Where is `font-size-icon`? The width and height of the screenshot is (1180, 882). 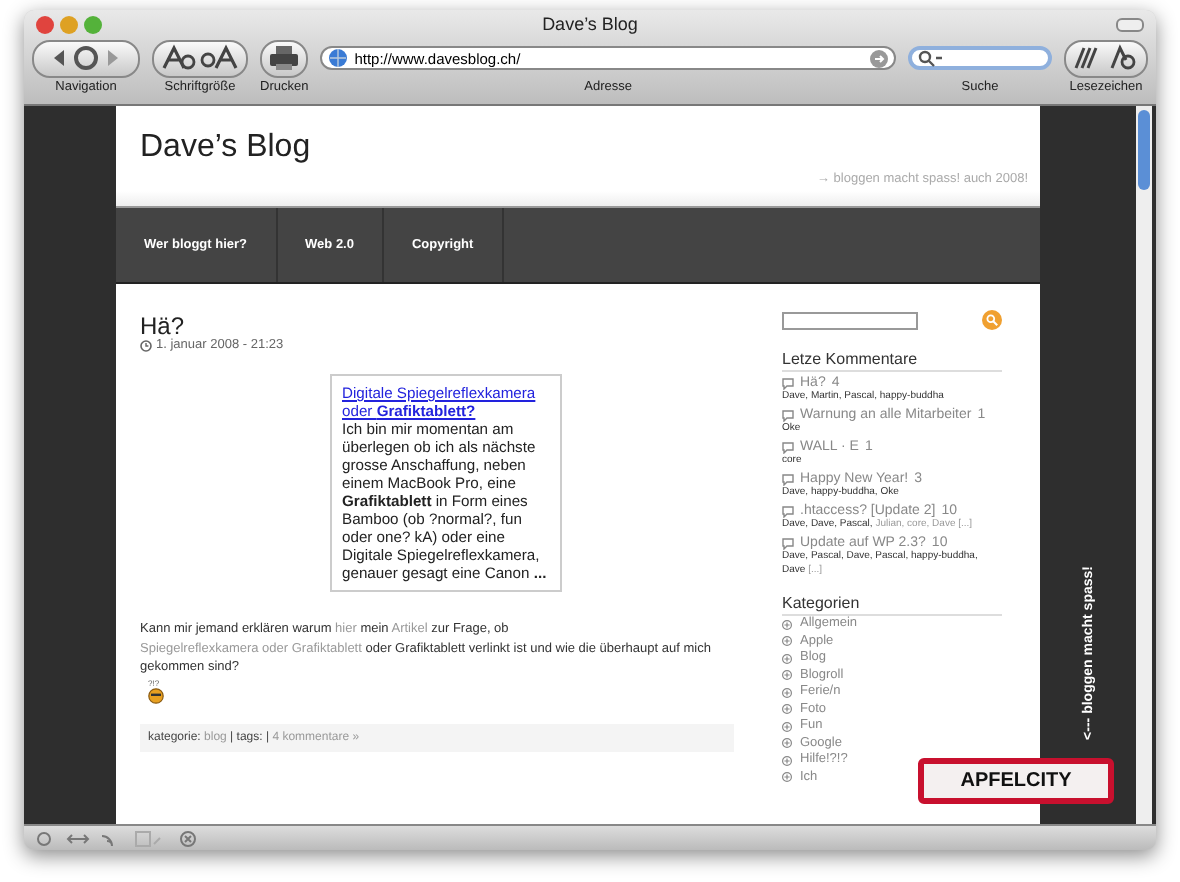 font-size-icon is located at coordinates (200, 58).